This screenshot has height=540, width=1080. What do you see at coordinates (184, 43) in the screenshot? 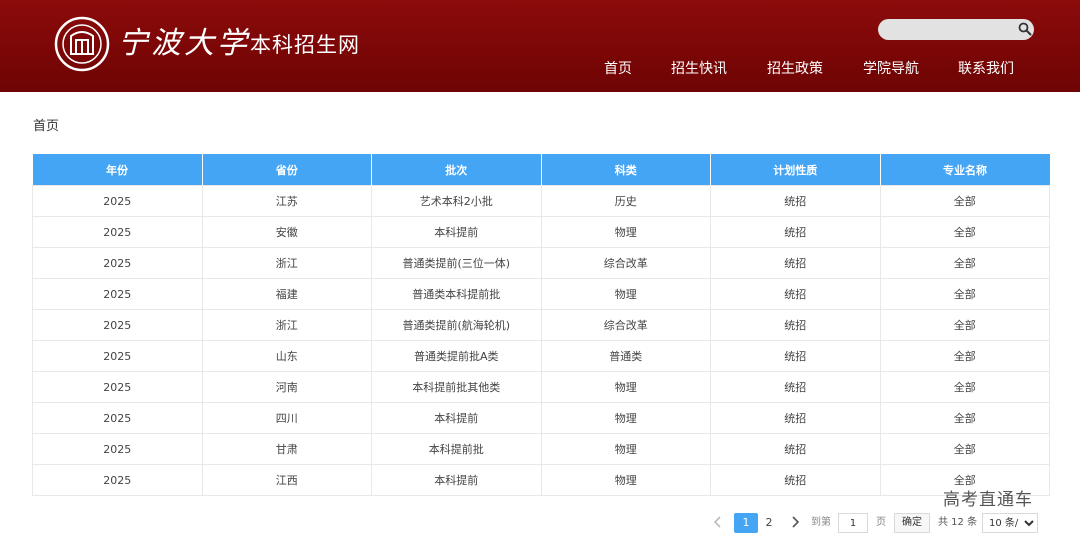
I see `university-calligraphy-name: 宁波大学` at bounding box center [184, 43].